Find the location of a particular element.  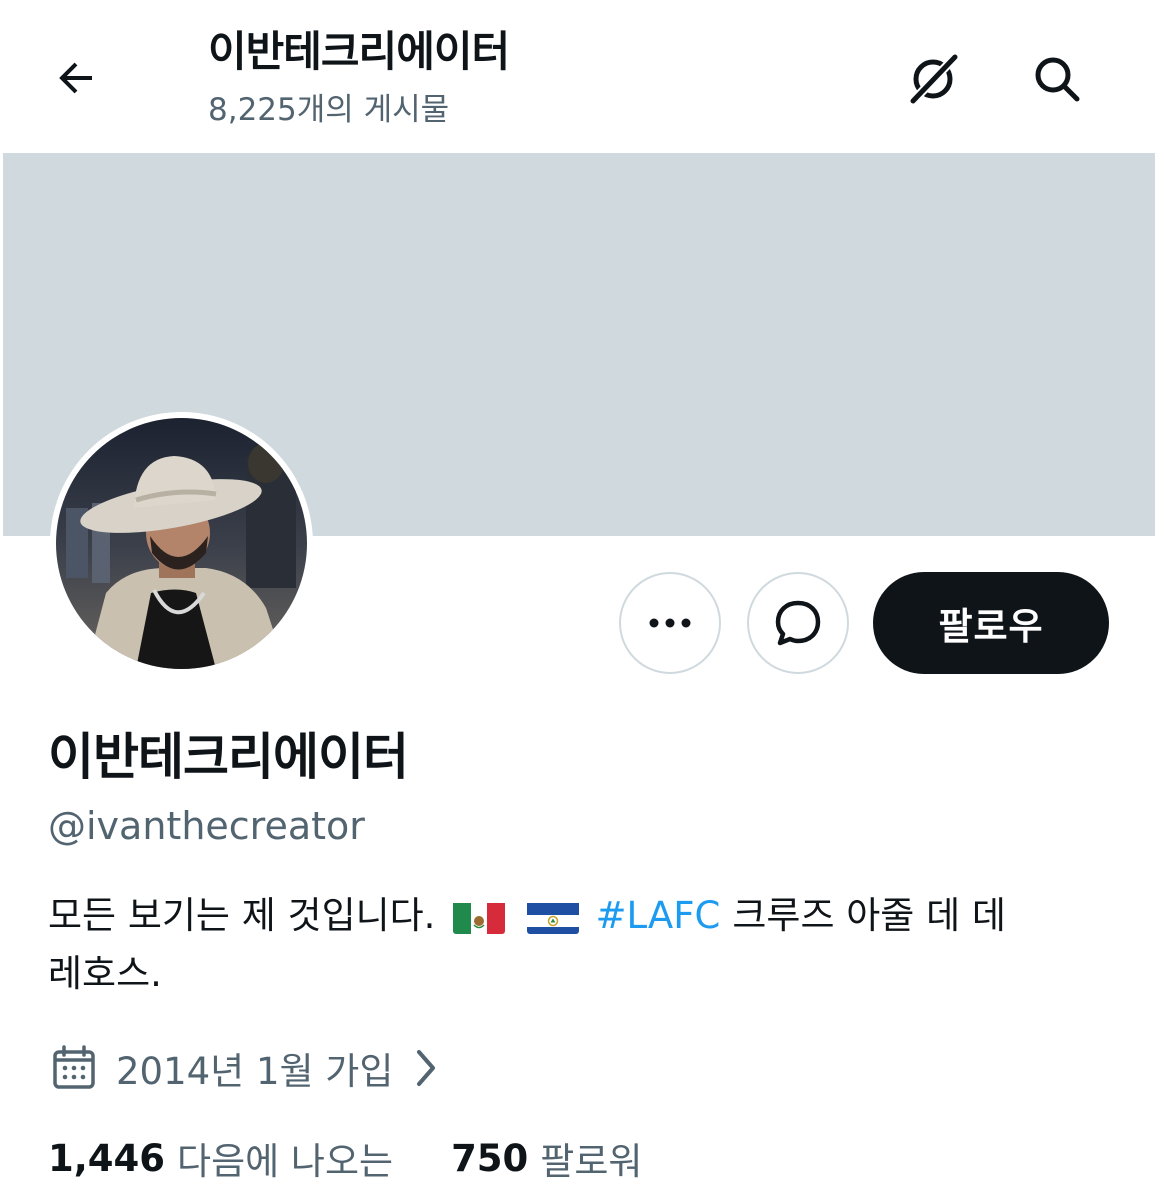

message-bubble-icon is located at coordinates (798, 623).